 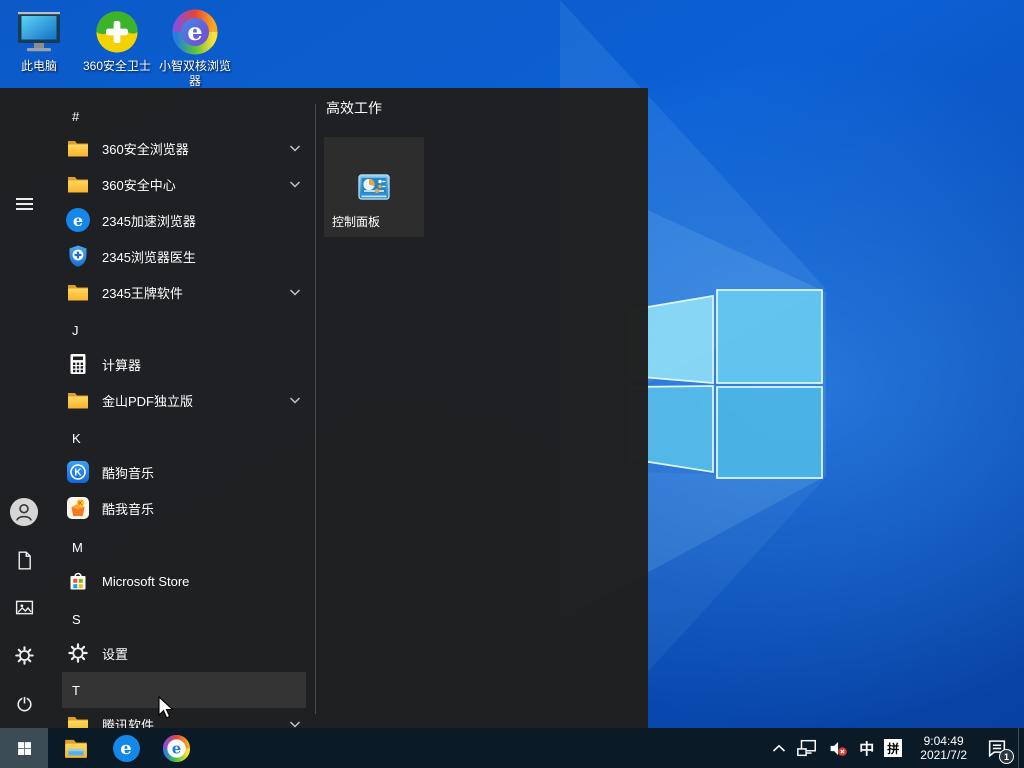 I want to click on app-section-header: M, so click(x=184, y=547).